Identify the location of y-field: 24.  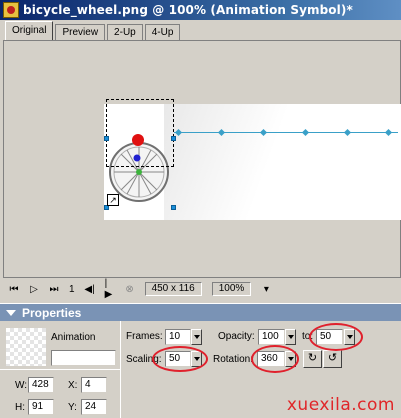
(94, 407).